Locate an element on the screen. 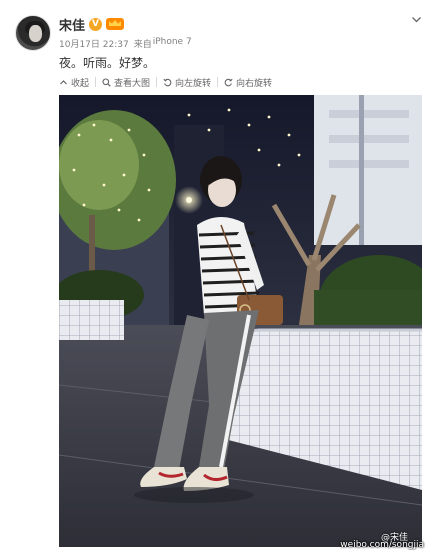  view-large-button: 查看大图 is located at coordinates (126, 82).